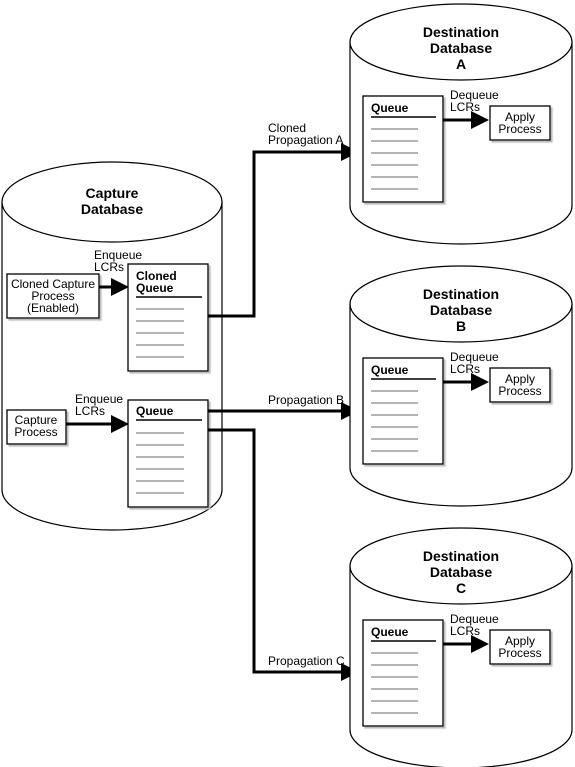 Image resolution: width=575 pixels, height=767 pixels. What do you see at coordinates (168, 317) in the screenshot?
I see `cloned-queue: Cloned Queue` at bounding box center [168, 317].